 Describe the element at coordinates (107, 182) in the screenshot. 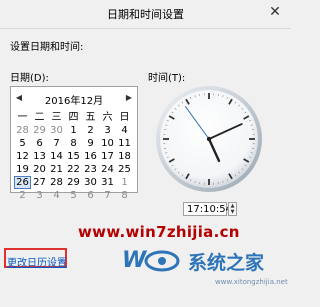

I see `calendar-day: 31` at that location.